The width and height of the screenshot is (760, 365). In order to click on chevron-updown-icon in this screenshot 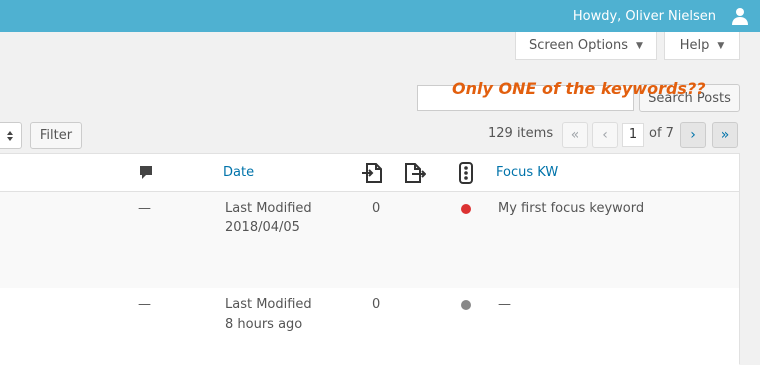, I will do `click(10, 135)`.